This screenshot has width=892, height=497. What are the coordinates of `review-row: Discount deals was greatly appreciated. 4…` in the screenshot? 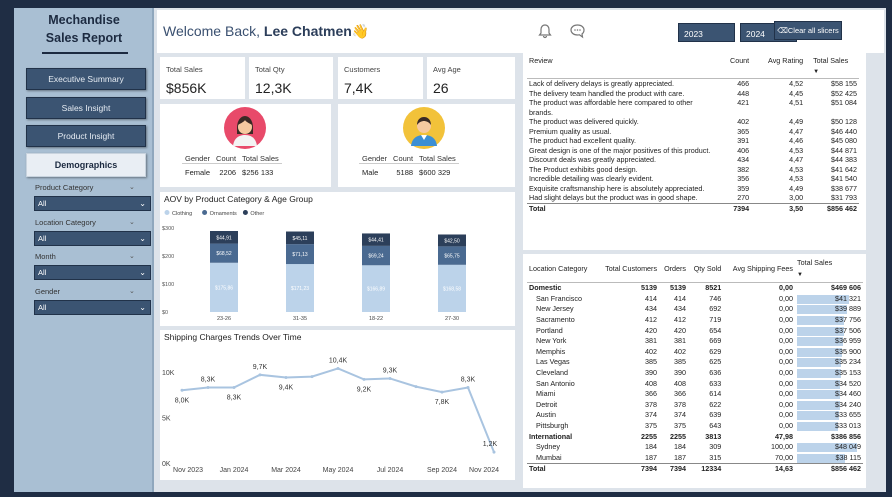 It's located at (693, 160).